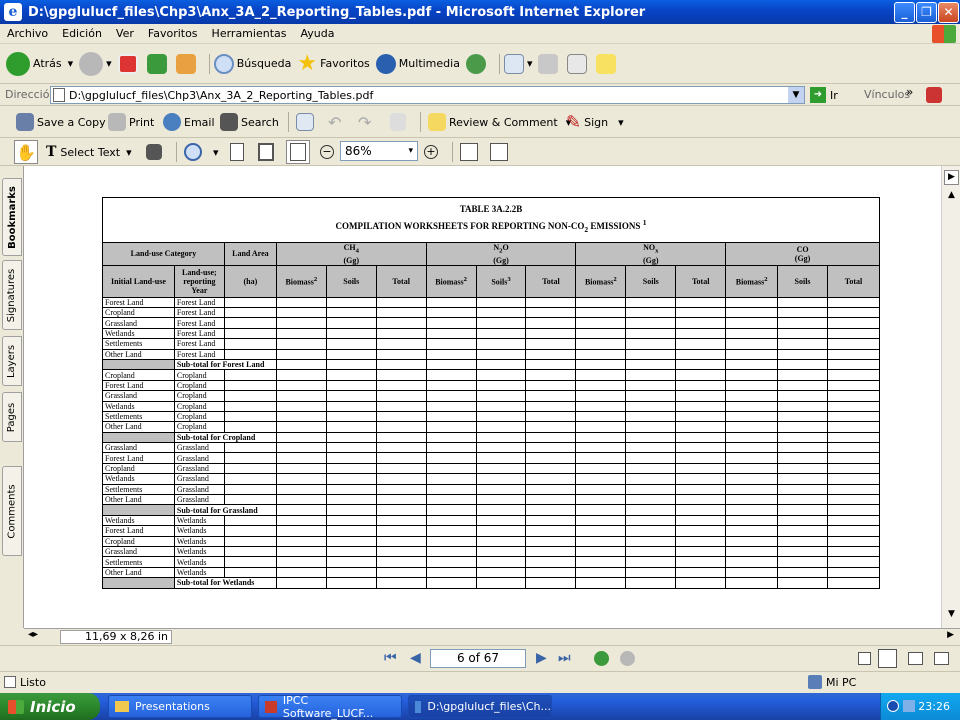  What do you see at coordinates (180, 706) in the screenshot?
I see `taskbar-item-presentations: Presentations` at bounding box center [180, 706].